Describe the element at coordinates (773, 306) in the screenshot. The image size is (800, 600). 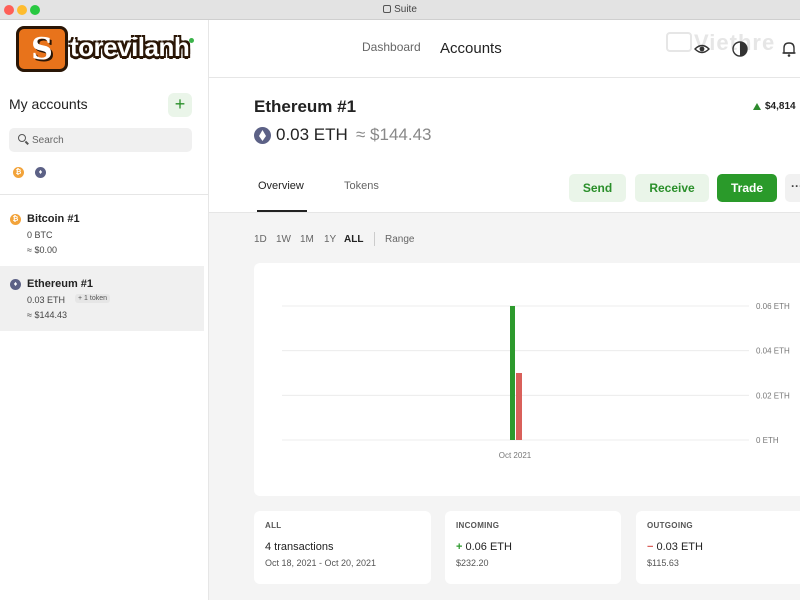
I see `y-tick-label: 0.06 ETH` at that location.